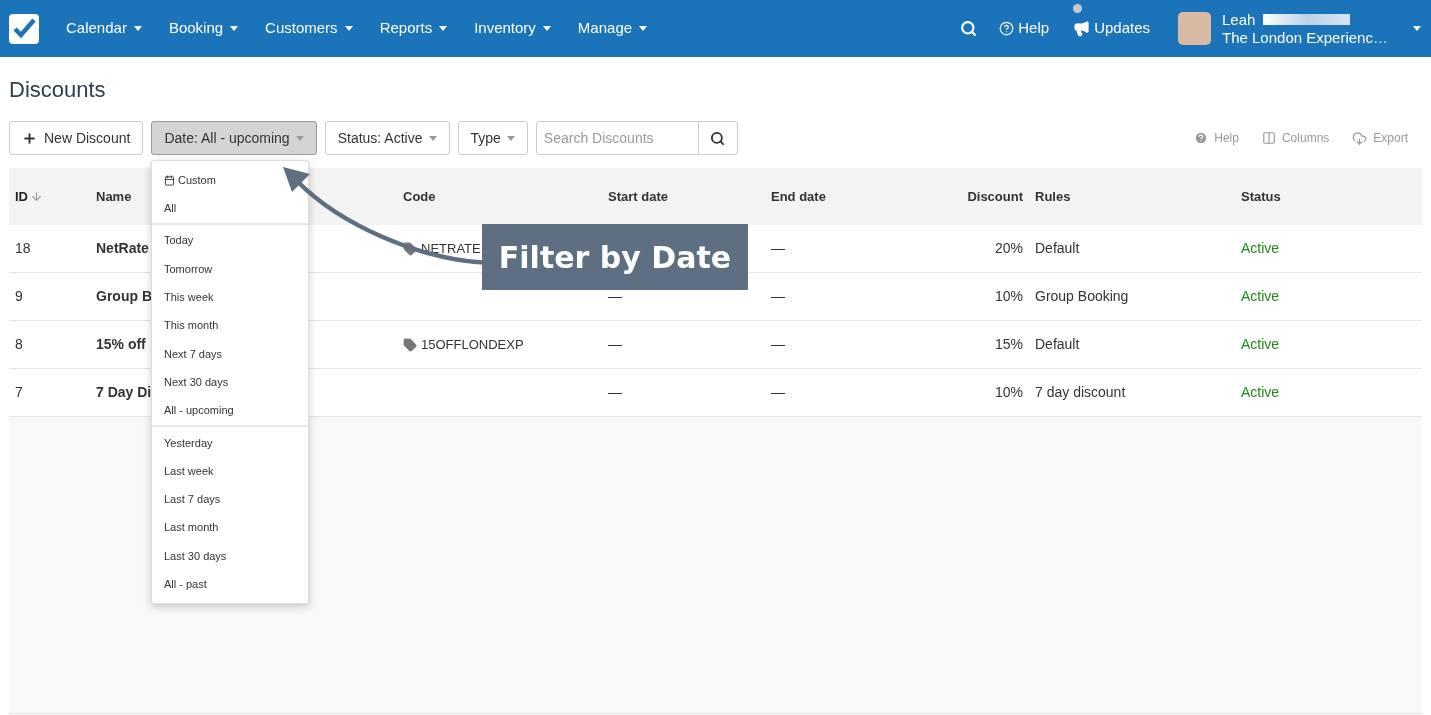 The image size is (1431, 715). I want to click on column-header: Code, so click(419, 196).